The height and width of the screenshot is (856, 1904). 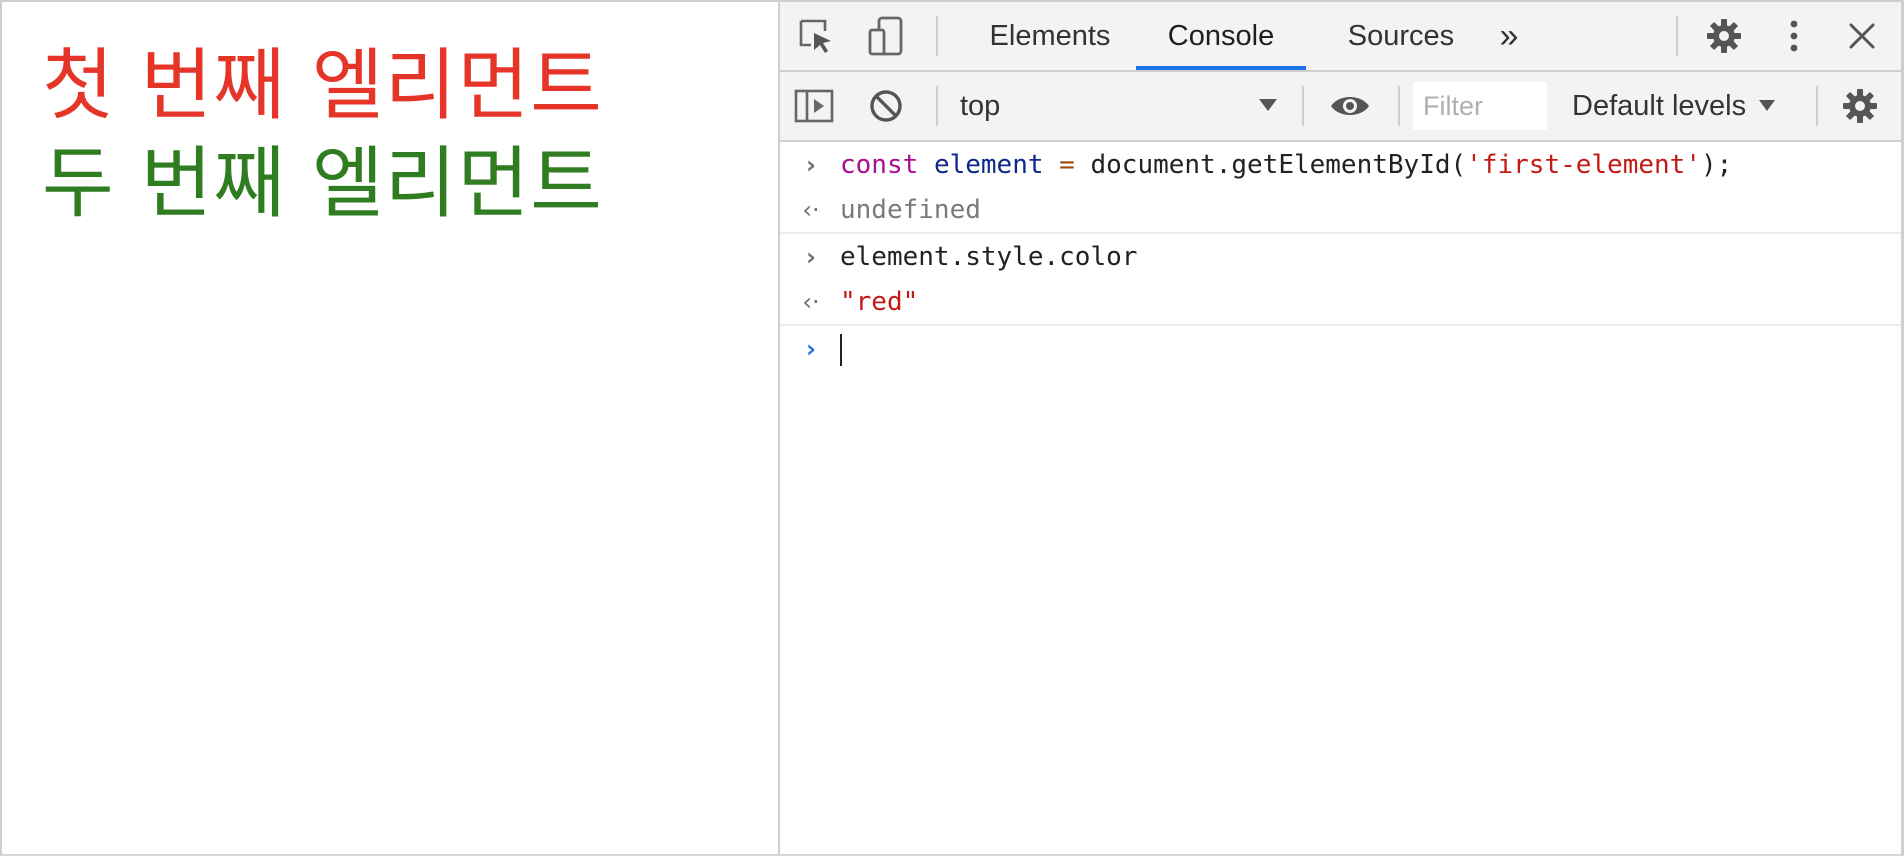 I want to click on console-toolbar: top Filter Default levels, so click(x=1340, y=107).